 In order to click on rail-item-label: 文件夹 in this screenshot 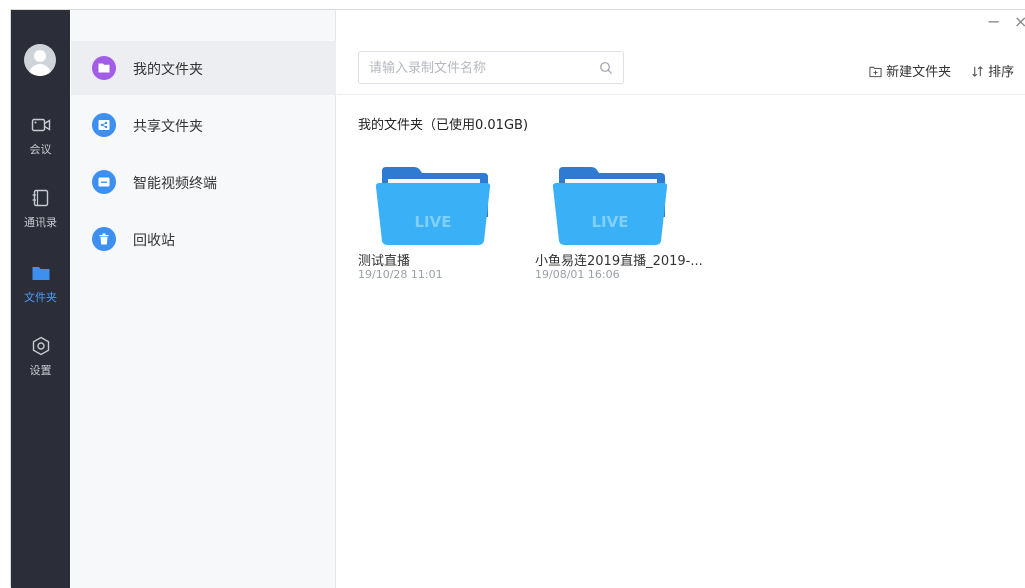, I will do `click(40, 297)`.